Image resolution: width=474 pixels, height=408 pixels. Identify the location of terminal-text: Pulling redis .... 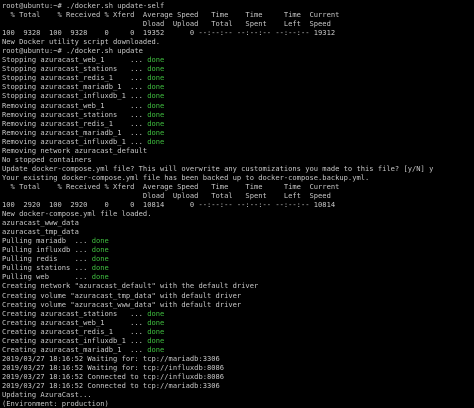
(47, 259).